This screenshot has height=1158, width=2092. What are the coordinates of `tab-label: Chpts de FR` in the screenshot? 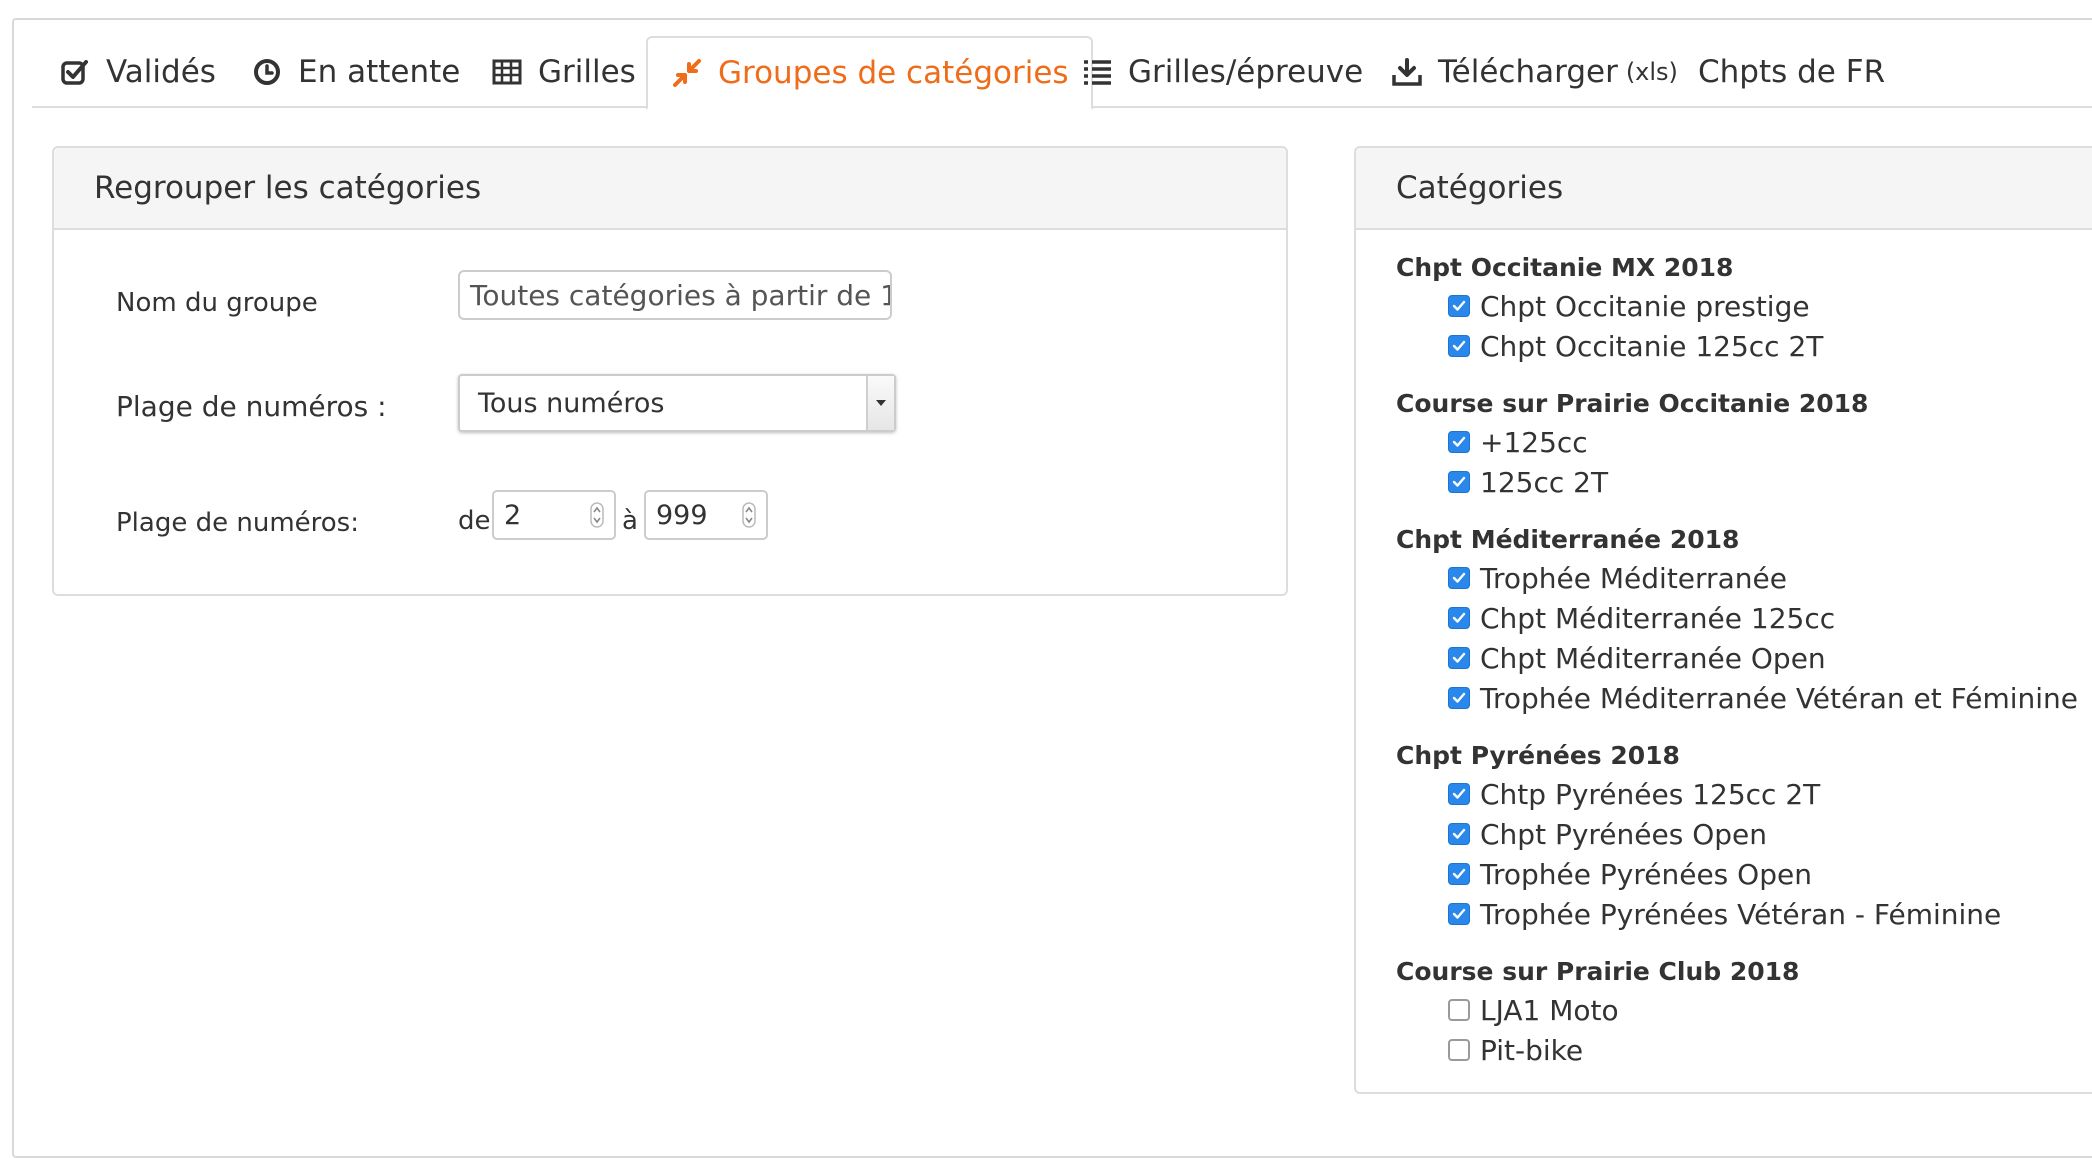 It's located at (1792, 72).